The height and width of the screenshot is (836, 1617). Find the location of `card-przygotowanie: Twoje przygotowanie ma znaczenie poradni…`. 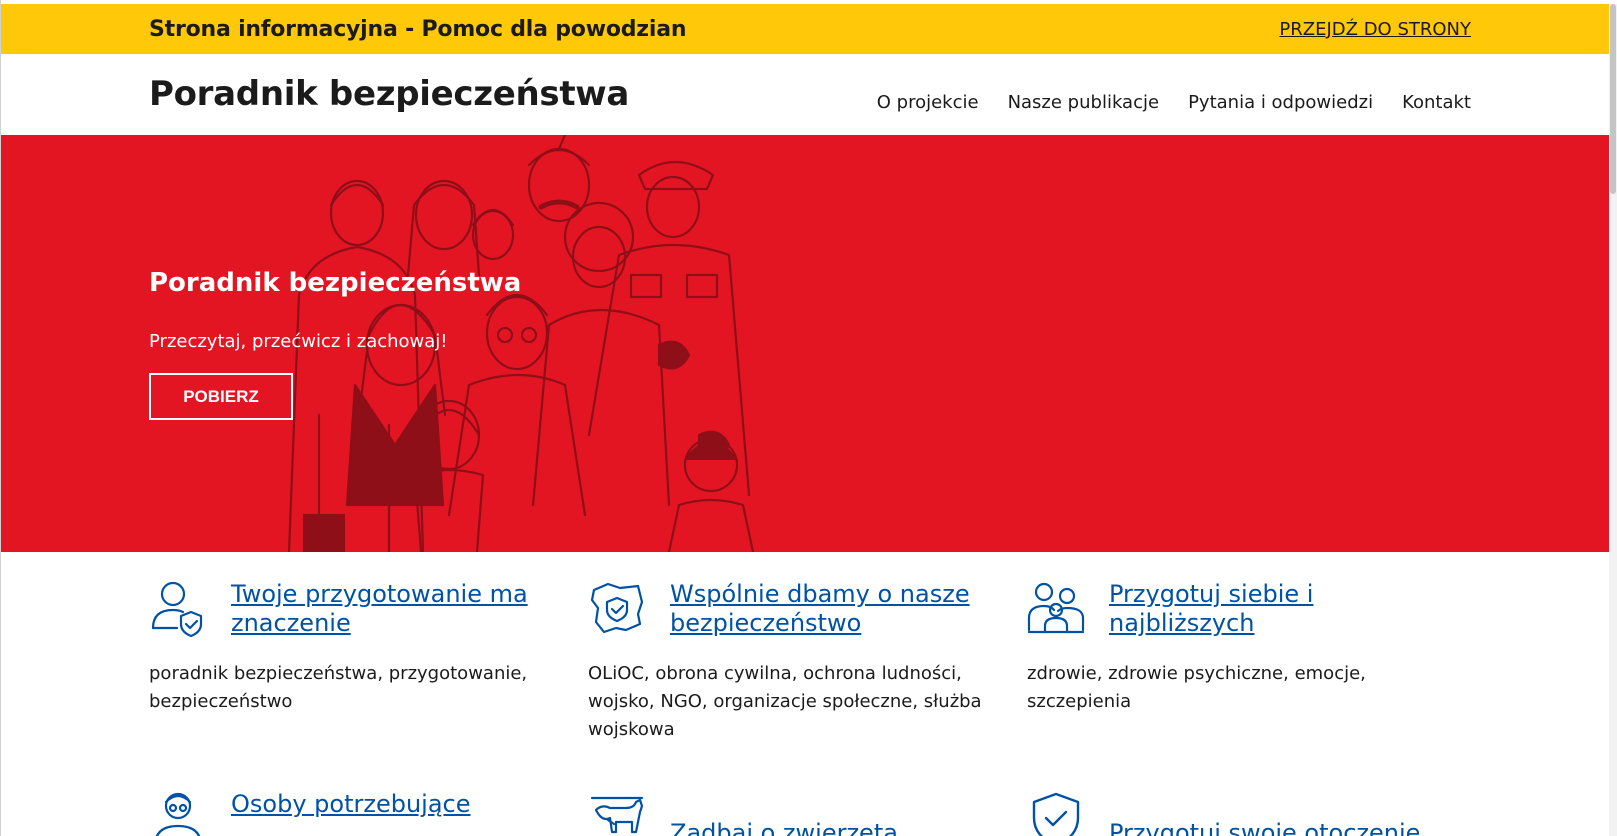

card-przygotowanie: Twoje przygotowanie ma znaczenie poradni… is located at coordinates (359, 648).